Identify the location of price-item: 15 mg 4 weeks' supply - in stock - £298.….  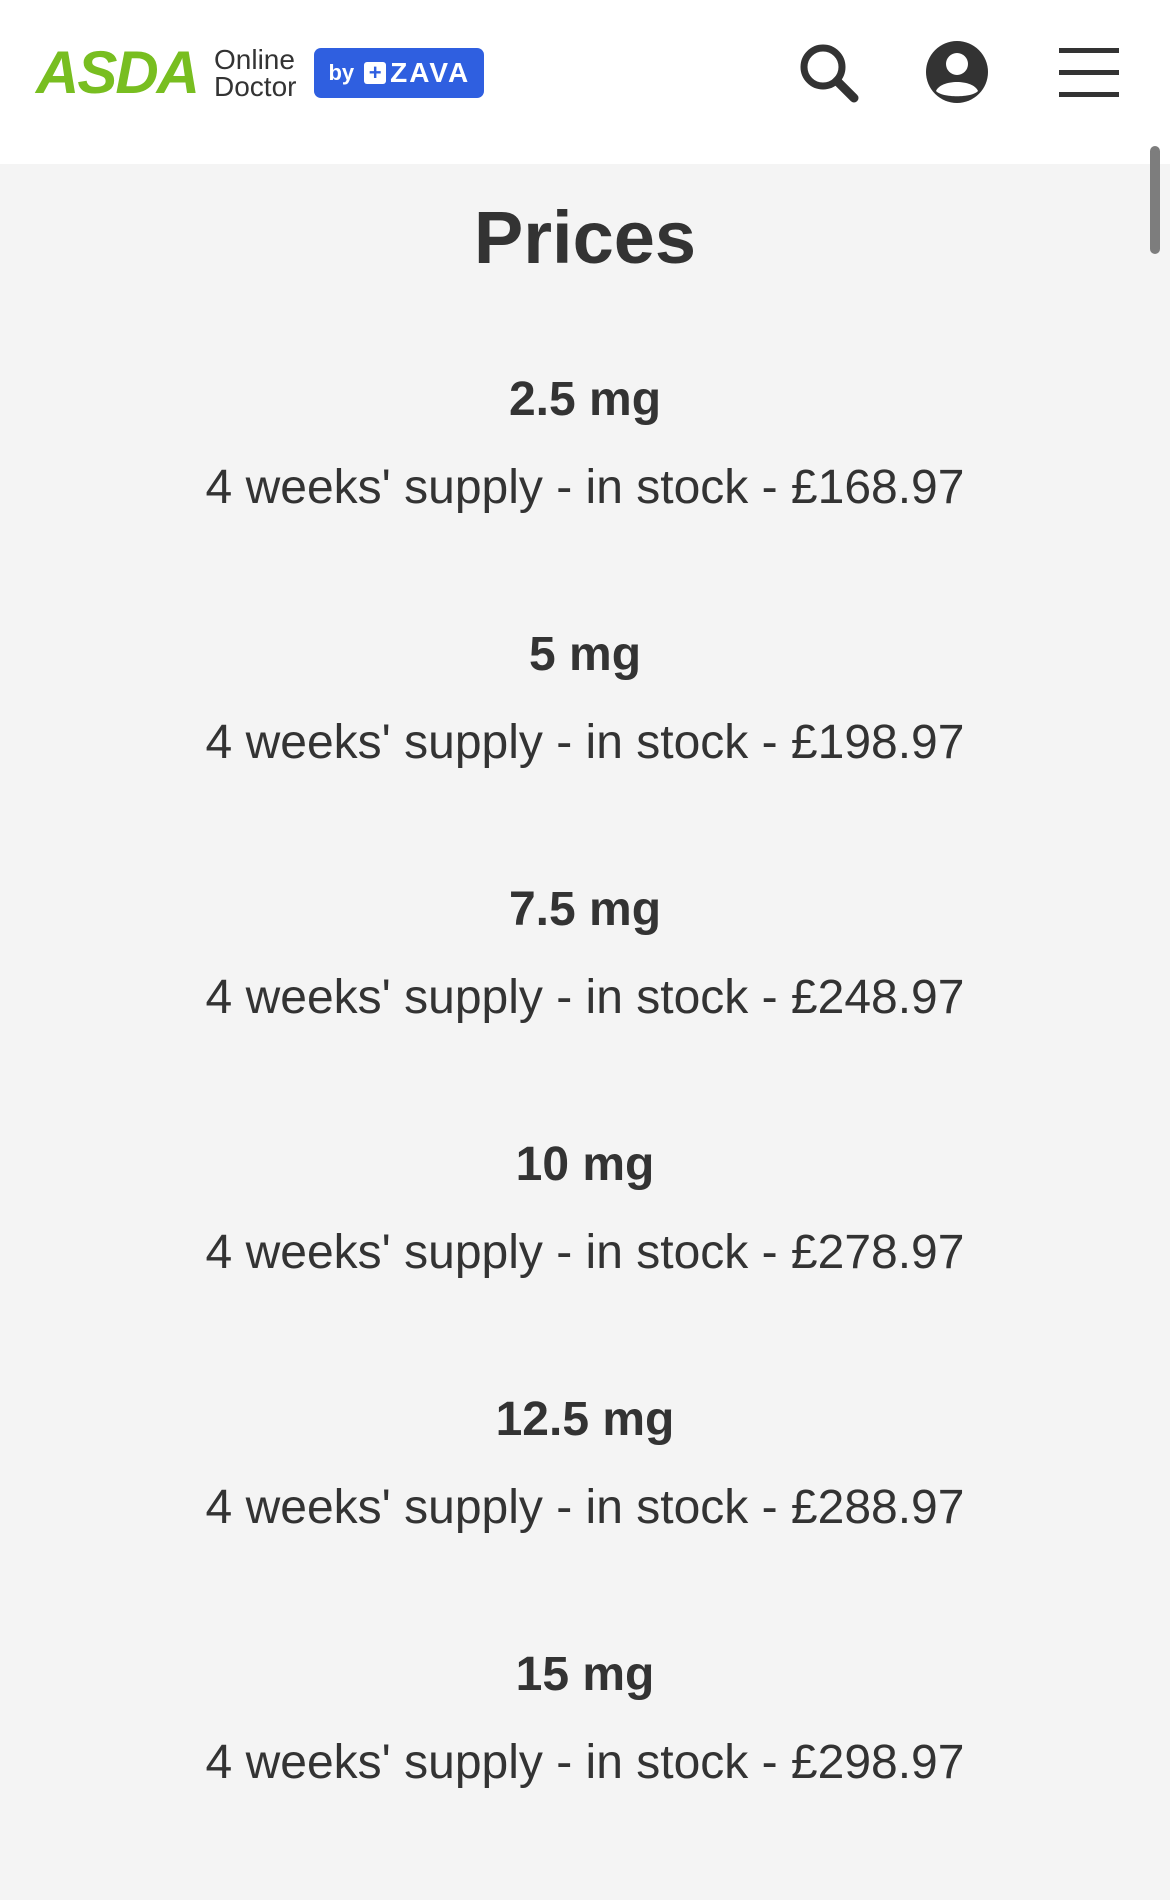
(585, 1772).